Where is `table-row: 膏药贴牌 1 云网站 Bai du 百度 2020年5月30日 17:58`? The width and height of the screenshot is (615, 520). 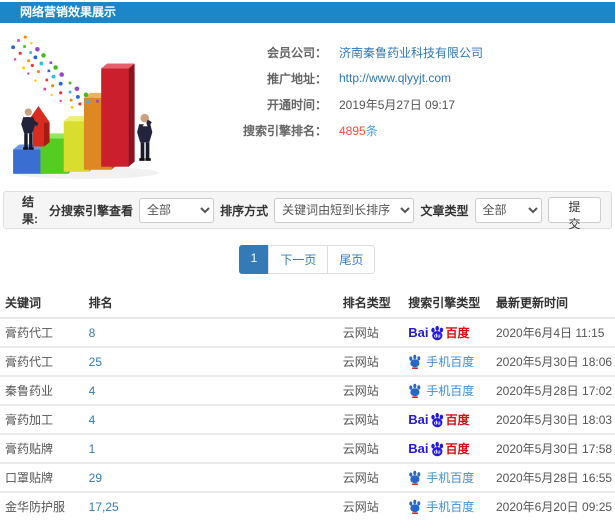
table-row: 膏药贴牌 1 云网站 Bai du 百度 2020年5月30日 17:58 is located at coordinates (307, 449).